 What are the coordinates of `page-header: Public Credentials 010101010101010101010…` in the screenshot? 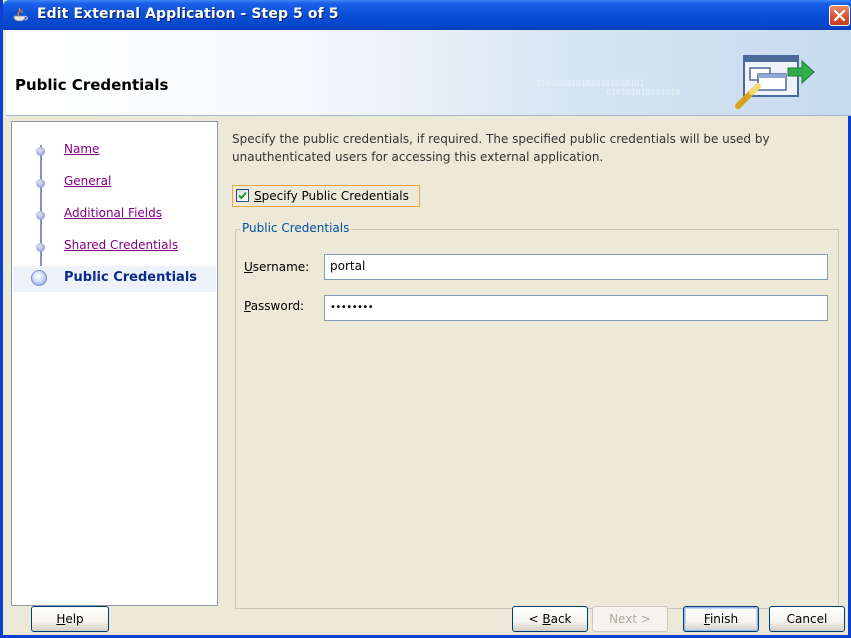 It's located at (428, 73).